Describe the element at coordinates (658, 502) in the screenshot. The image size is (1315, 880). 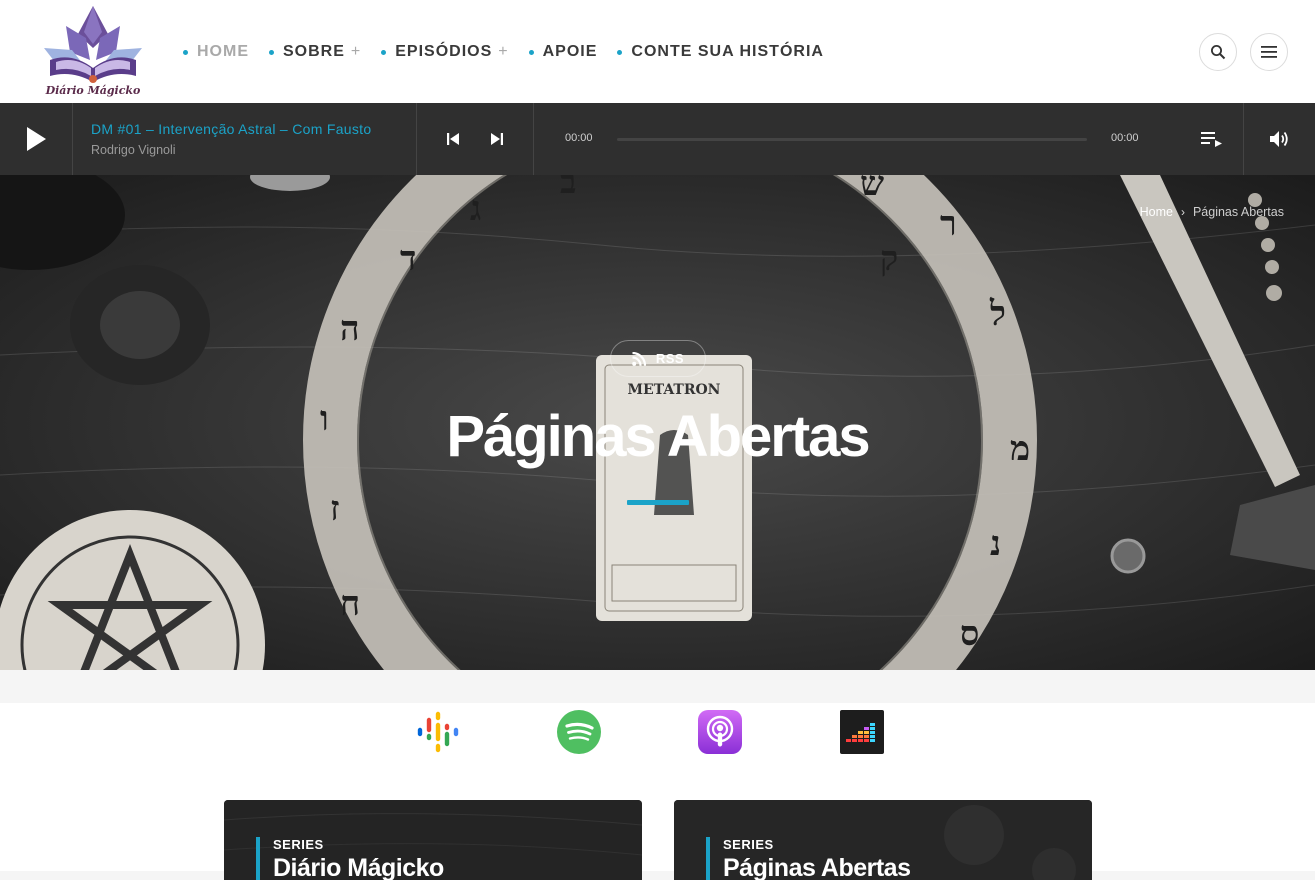
I see `title-underline` at that location.